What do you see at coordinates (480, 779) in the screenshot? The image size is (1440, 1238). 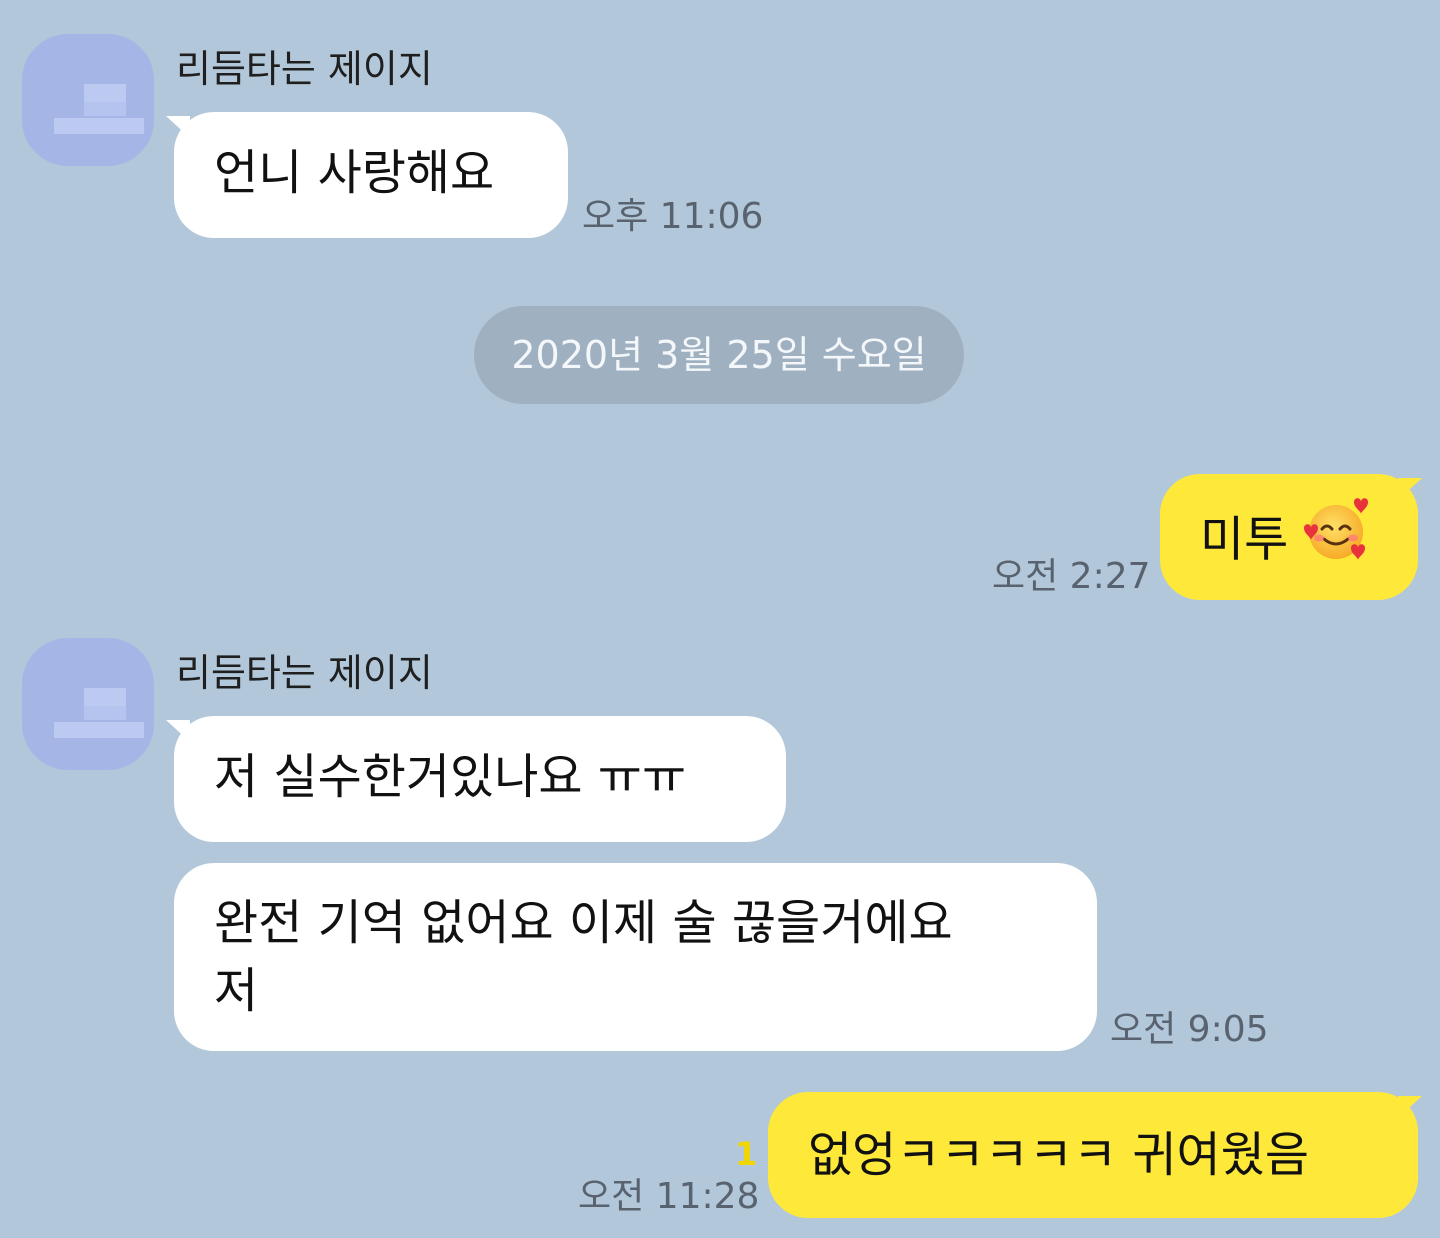 I see `message-bubble: 저 실수한거있나요 ㅠㅠ` at bounding box center [480, 779].